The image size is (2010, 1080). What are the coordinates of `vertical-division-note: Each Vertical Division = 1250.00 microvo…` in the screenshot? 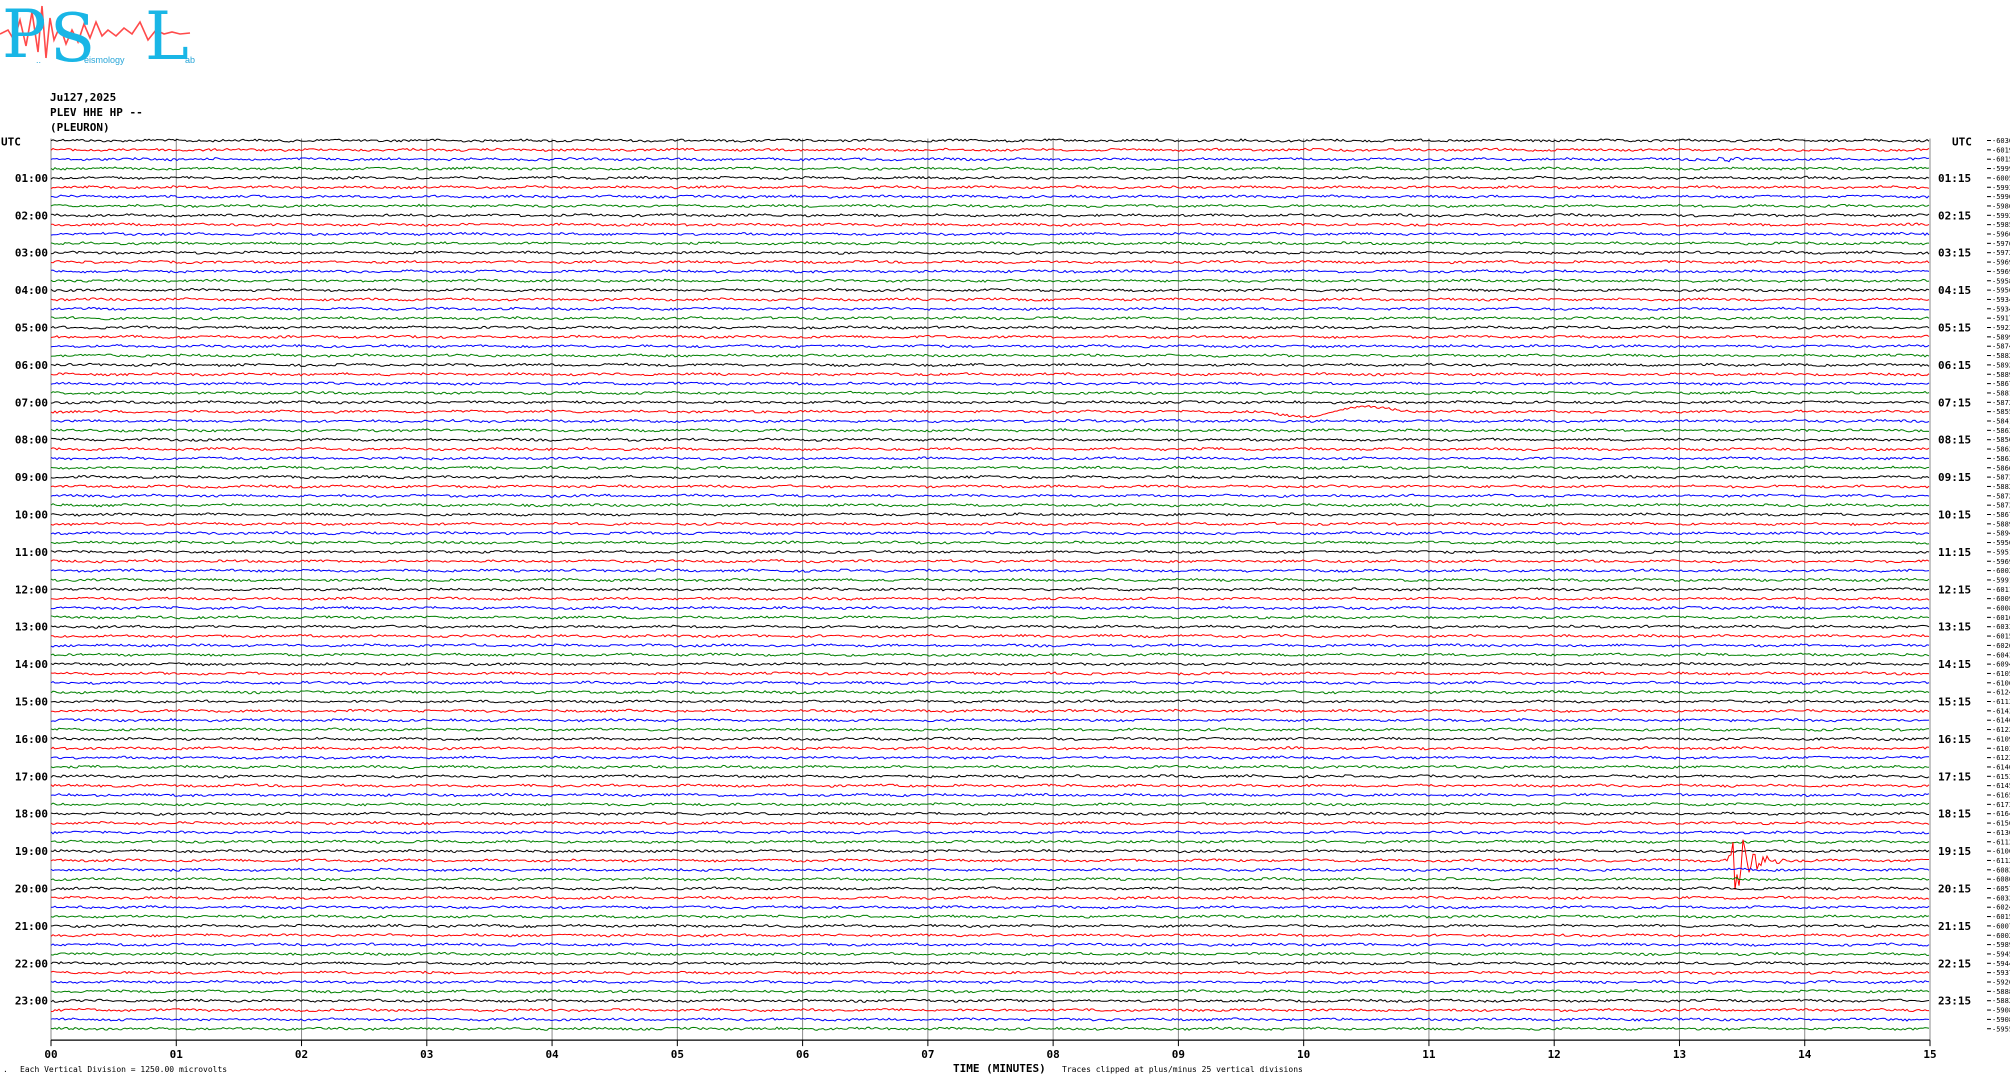 It's located at (124, 1069).